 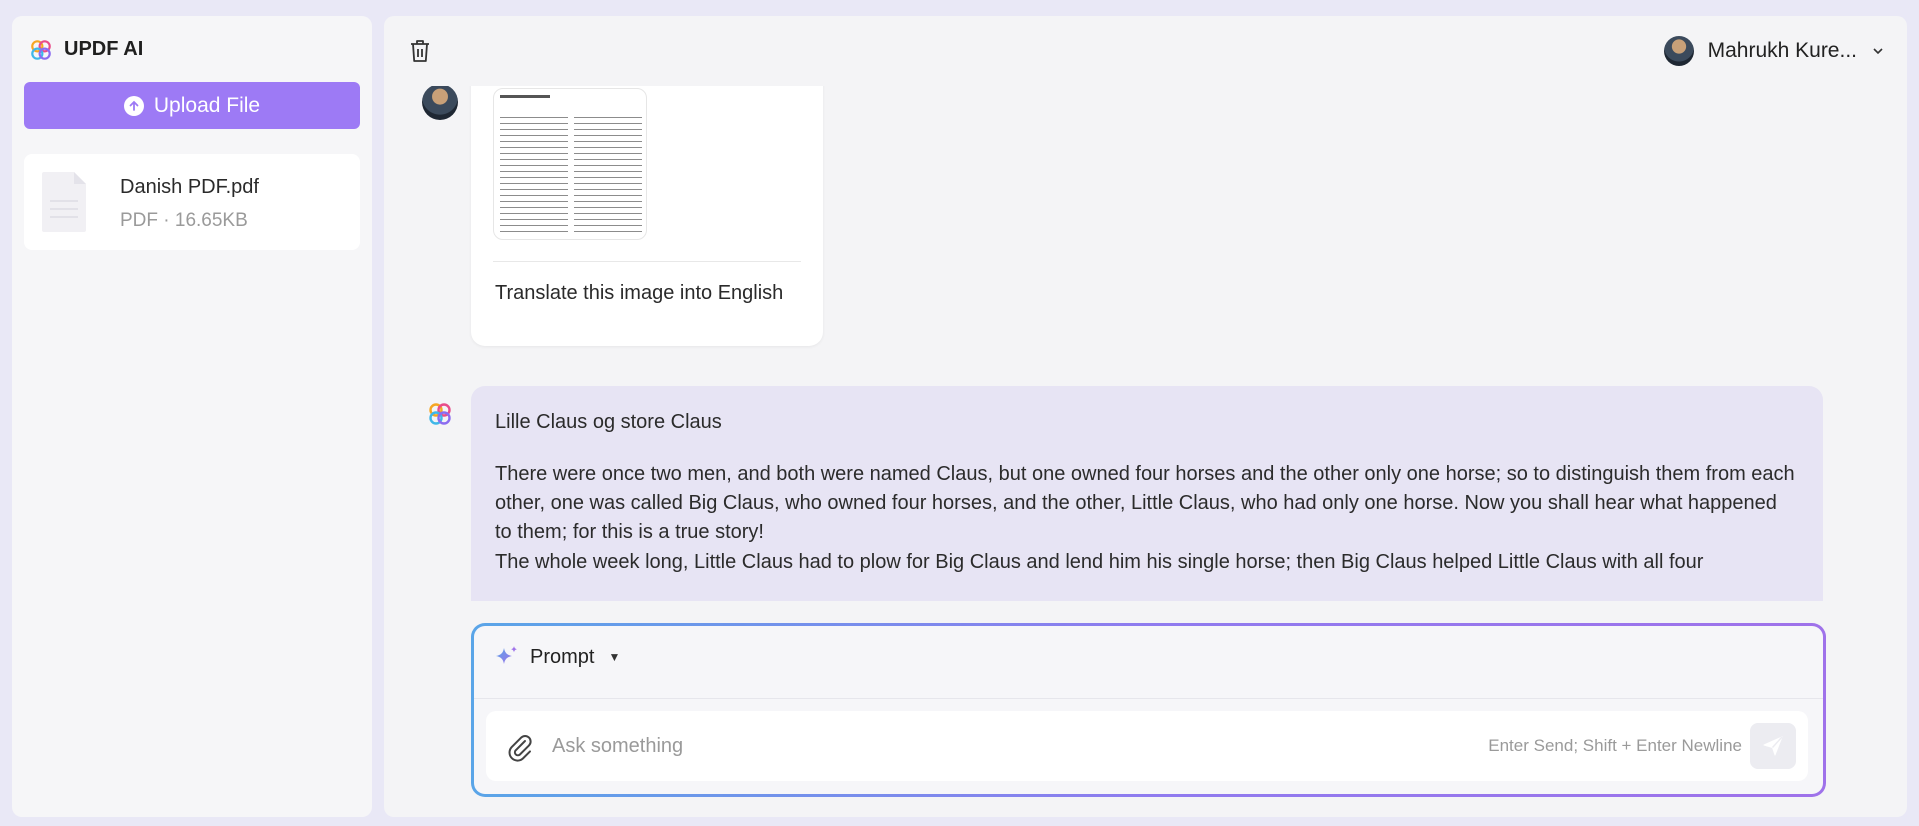 What do you see at coordinates (570, 164) in the screenshot?
I see `attached-image-thumbnail` at bounding box center [570, 164].